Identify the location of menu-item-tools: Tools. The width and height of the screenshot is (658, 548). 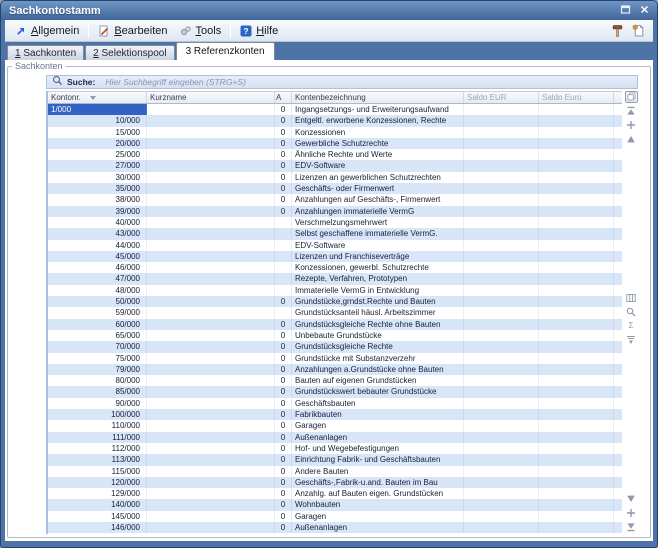
(201, 31).